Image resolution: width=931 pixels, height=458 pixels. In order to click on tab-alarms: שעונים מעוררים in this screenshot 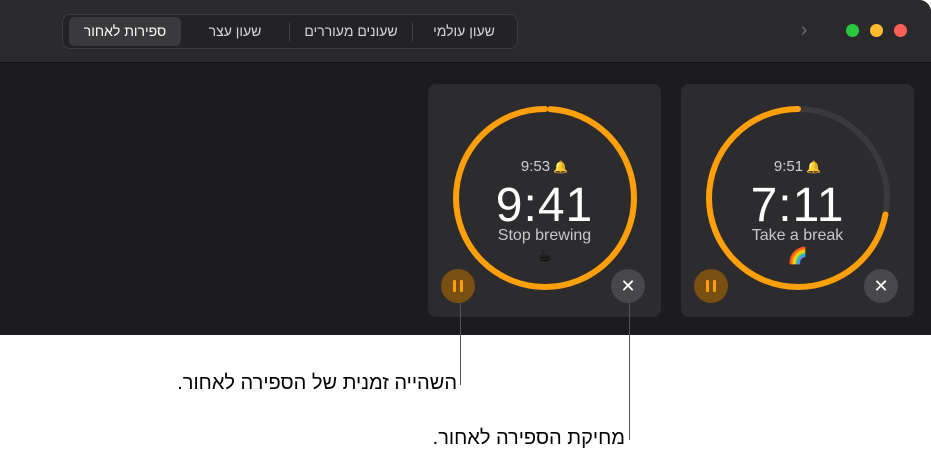, I will do `click(351, 31)`.